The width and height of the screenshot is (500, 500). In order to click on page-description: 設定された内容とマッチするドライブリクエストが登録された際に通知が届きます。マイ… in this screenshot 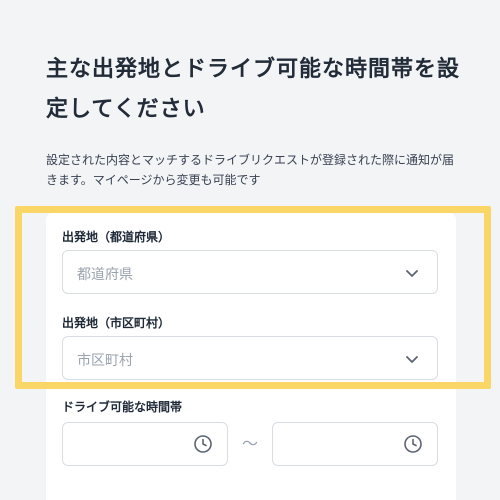, I will do `click(250, 170)`.